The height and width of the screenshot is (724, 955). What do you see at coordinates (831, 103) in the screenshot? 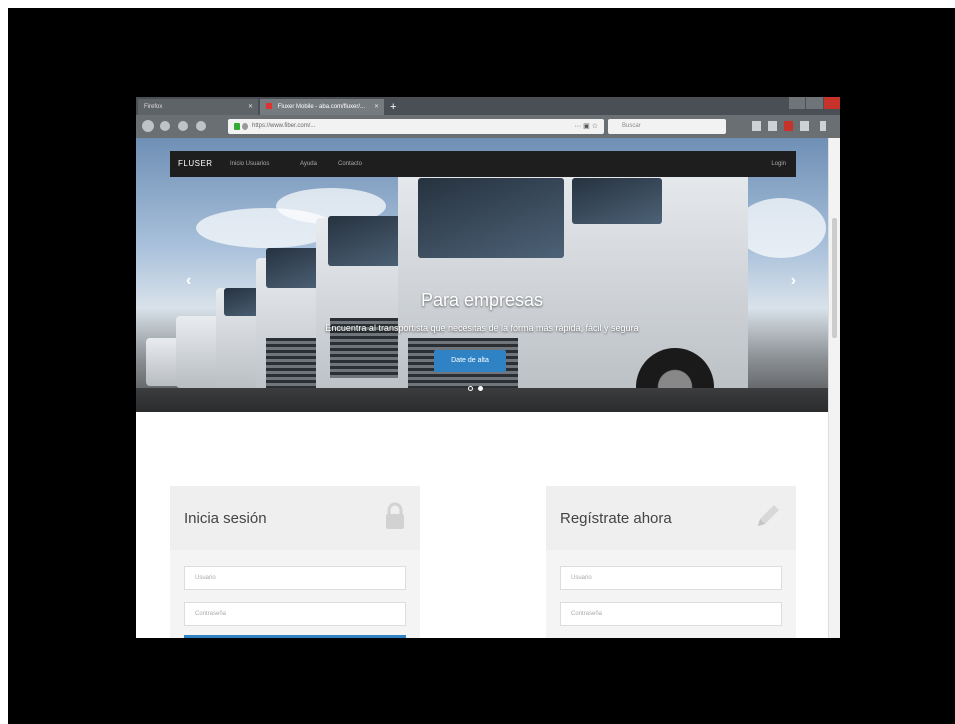
I see `window-close-icon` at bounding box center [831, 103].